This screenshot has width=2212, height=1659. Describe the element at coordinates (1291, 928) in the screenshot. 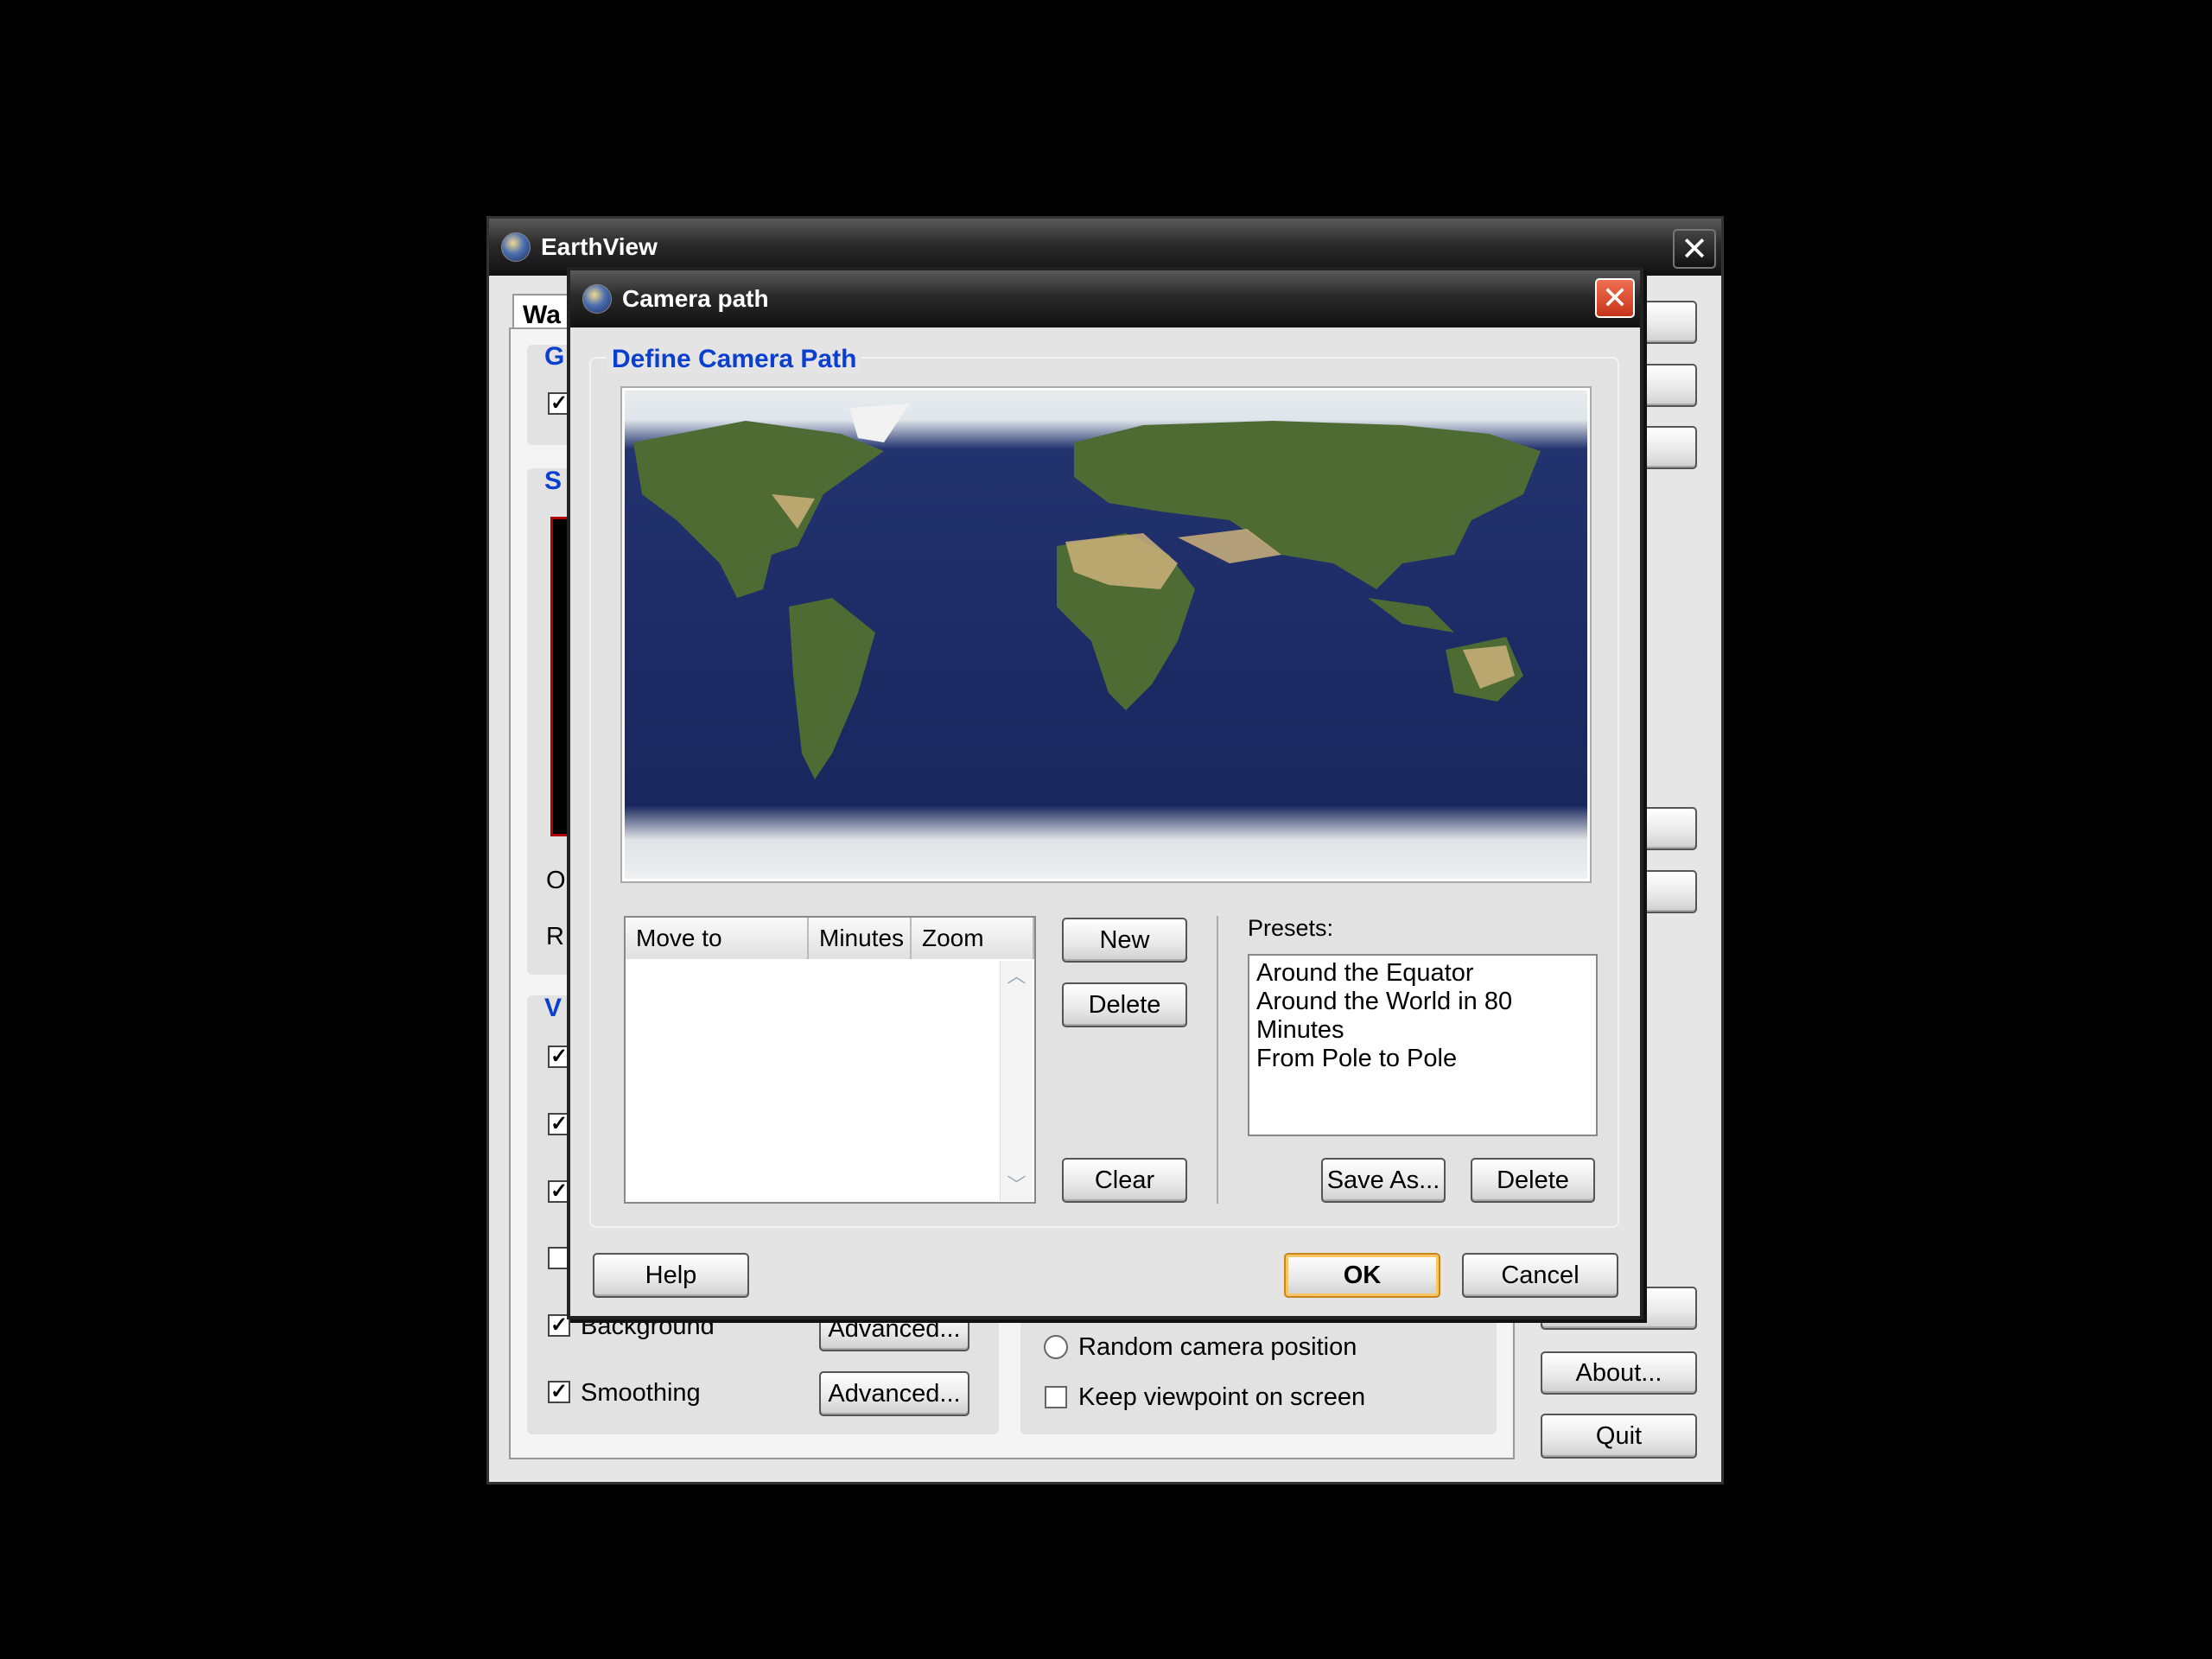

I see `presets-label: Presets:` at that location.